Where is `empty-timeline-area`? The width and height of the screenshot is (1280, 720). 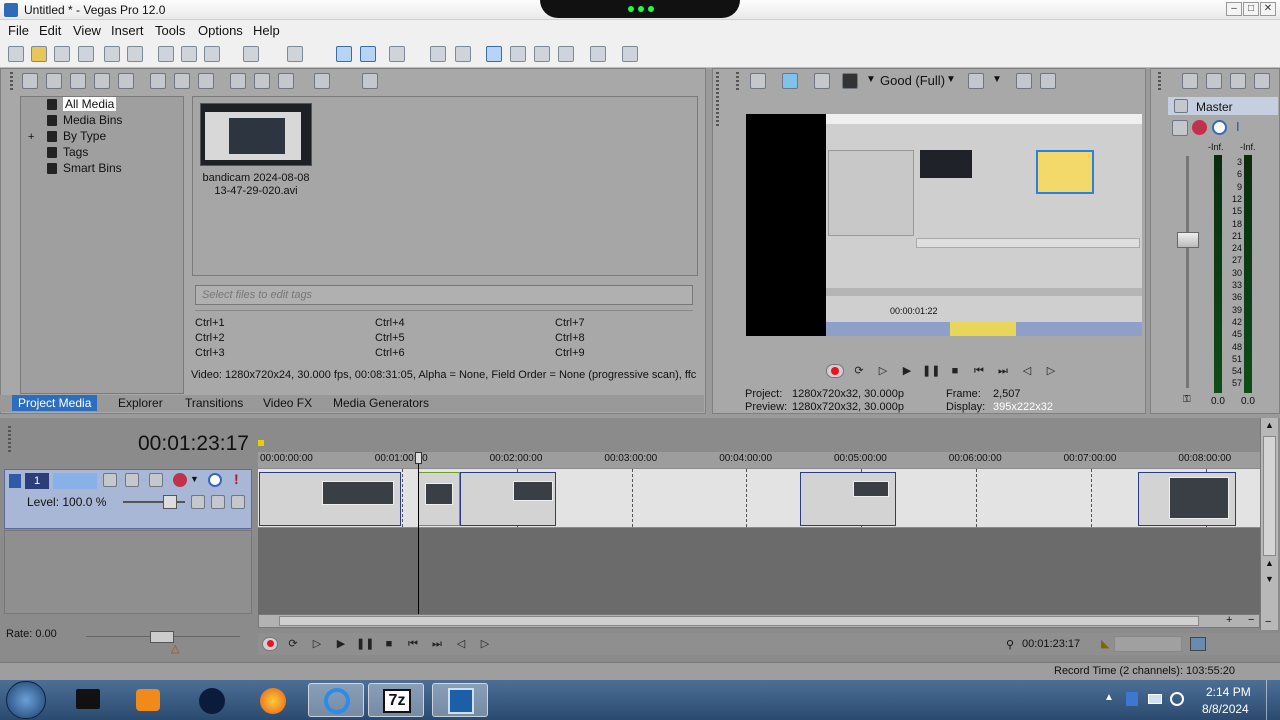 empty-timeline-area is located at coordinates (759, 571).